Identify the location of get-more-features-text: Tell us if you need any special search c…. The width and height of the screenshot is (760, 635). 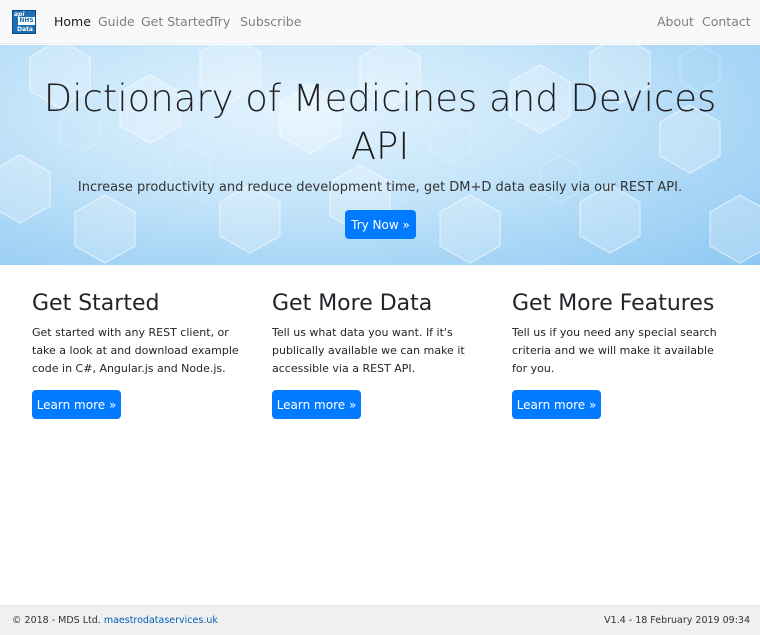
(614, 350).